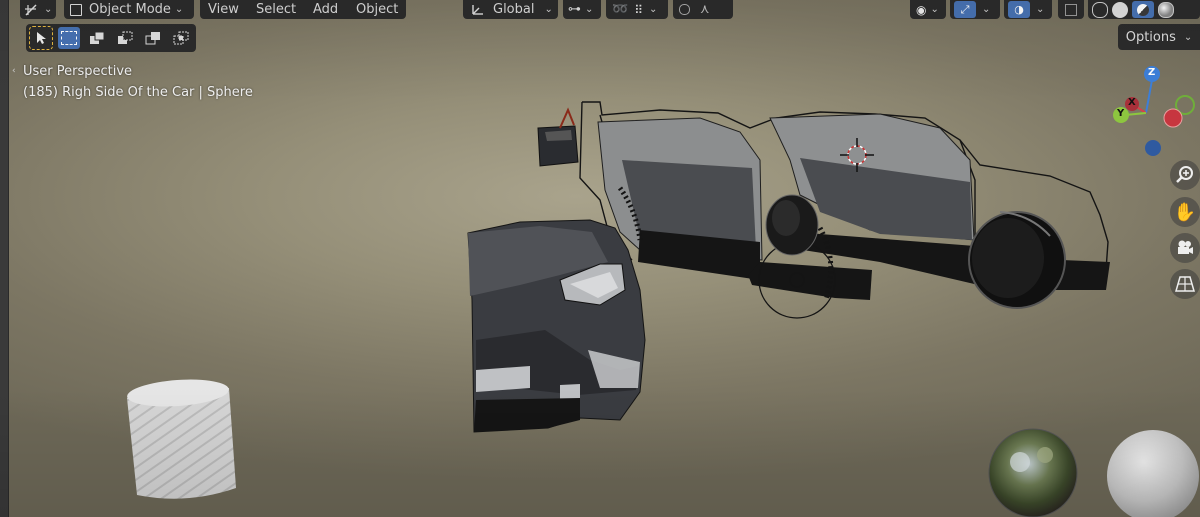  I want to click on pivot-icon: ⊶, so click(574, 9).